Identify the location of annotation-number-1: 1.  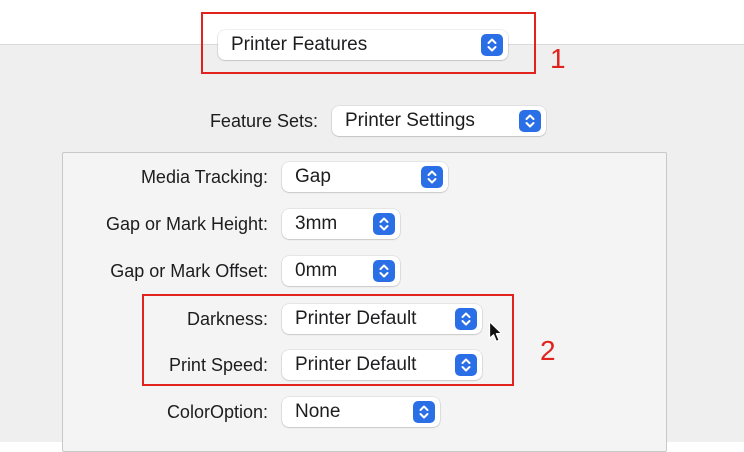
(558, 58).